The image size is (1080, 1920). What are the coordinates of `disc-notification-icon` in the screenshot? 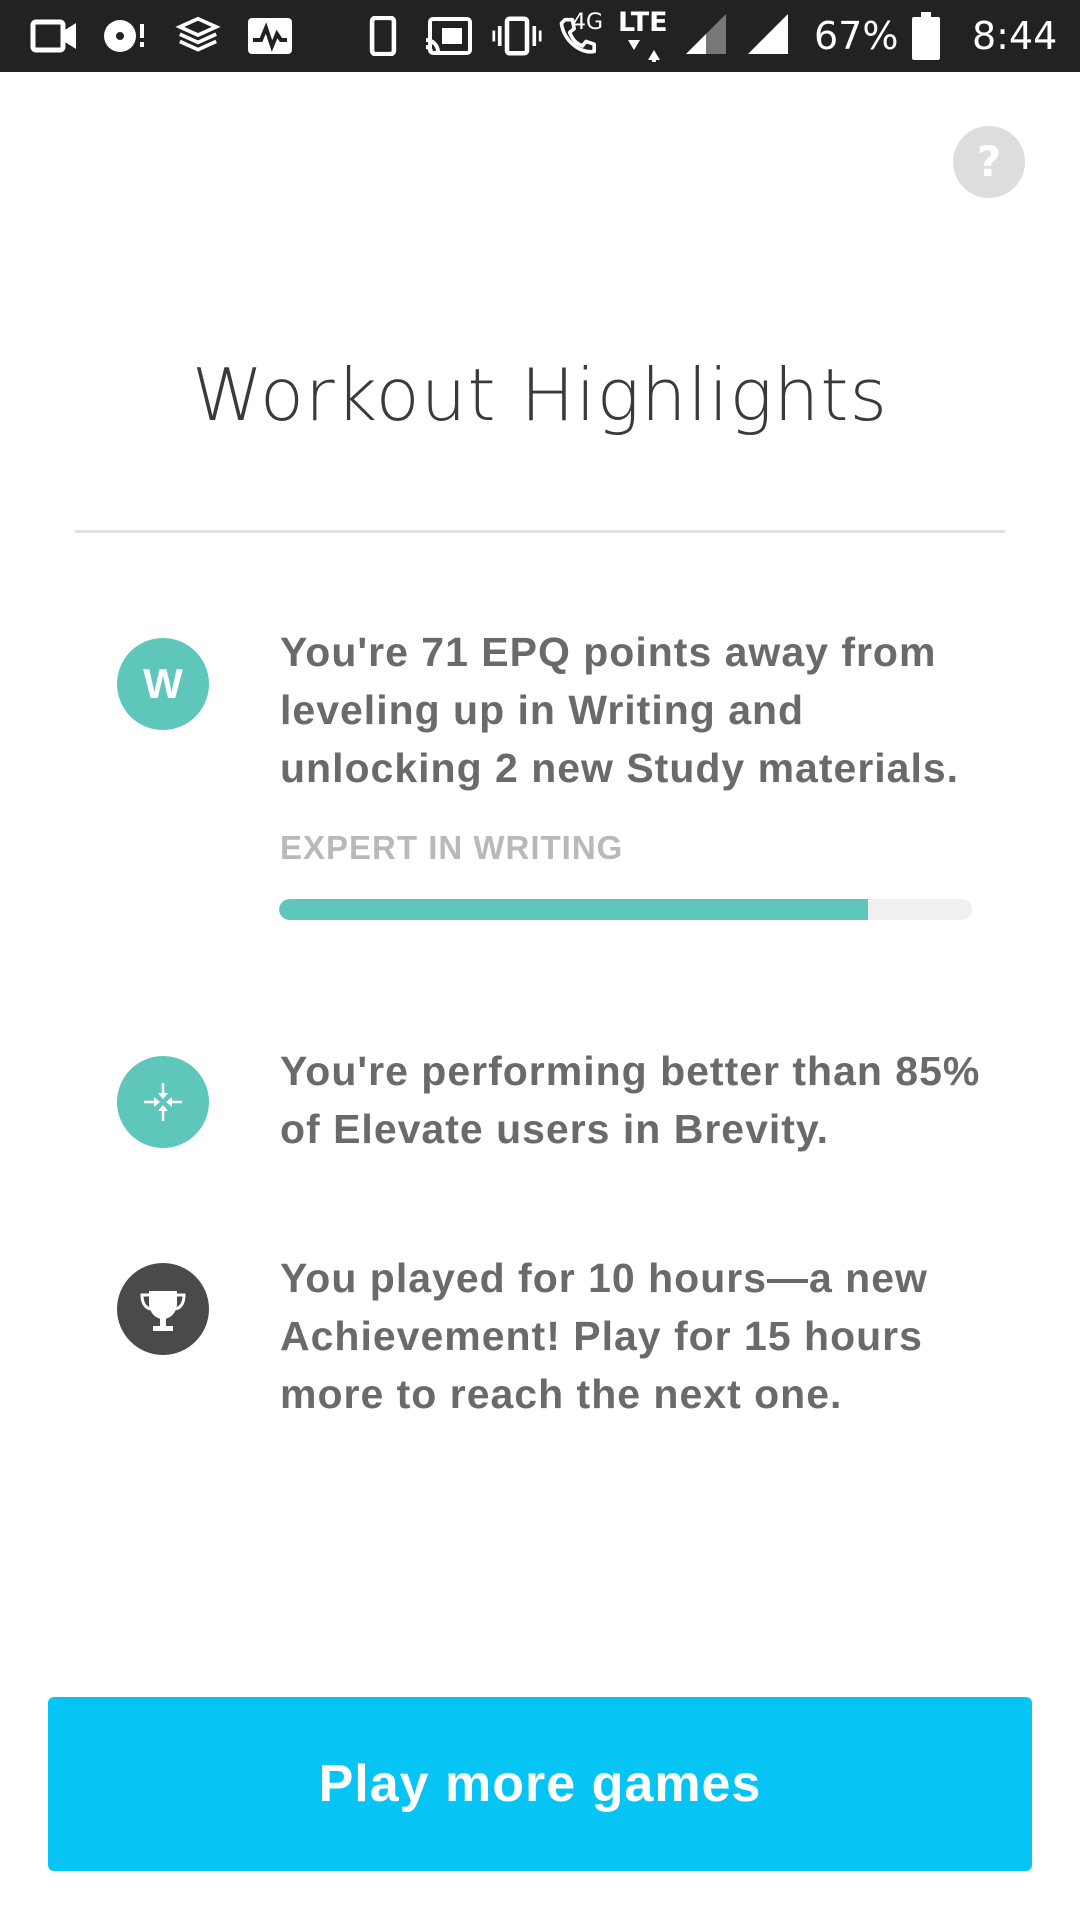 It's located at (124, 36).